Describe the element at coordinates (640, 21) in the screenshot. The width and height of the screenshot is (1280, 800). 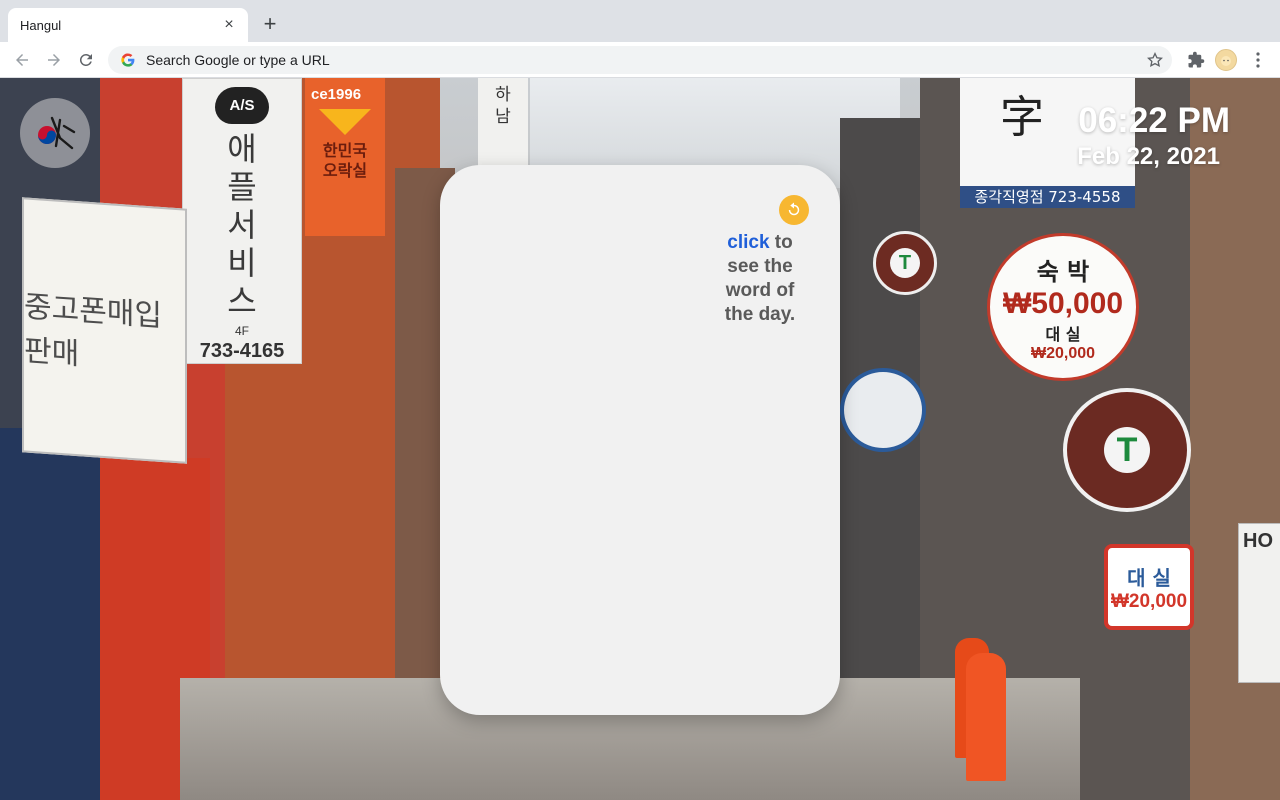
I see `tab-strip: Hangul × +` at that location.